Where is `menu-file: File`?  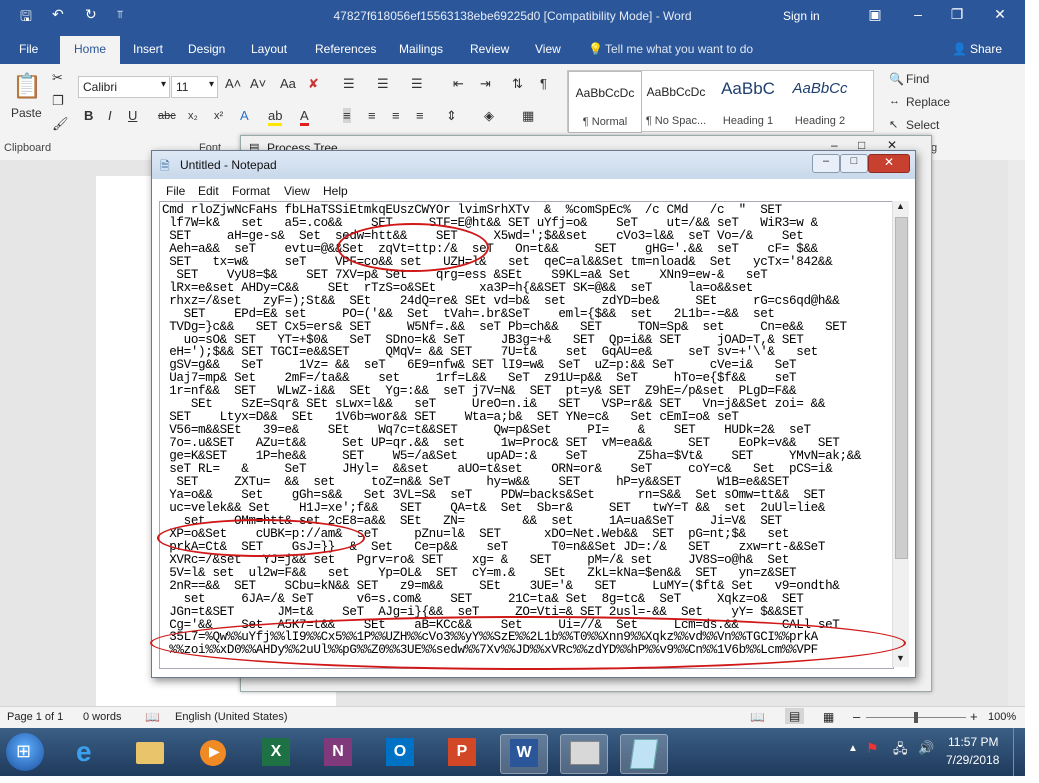
menu-file: File is located at coordinates (175, 191).